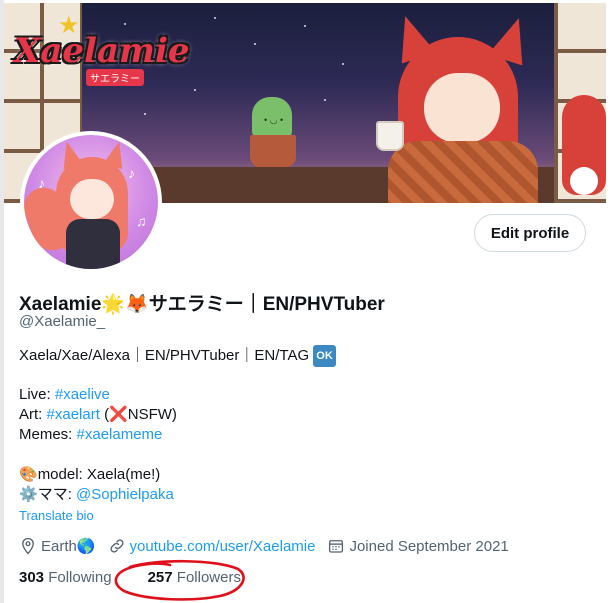 Image resolution: width=612 pixels, height=603 pixels. What do you see at coordinates (324, 356) in the screenshot?
I see `ok-badge-icon: OK` at bounding box center [324, 356].